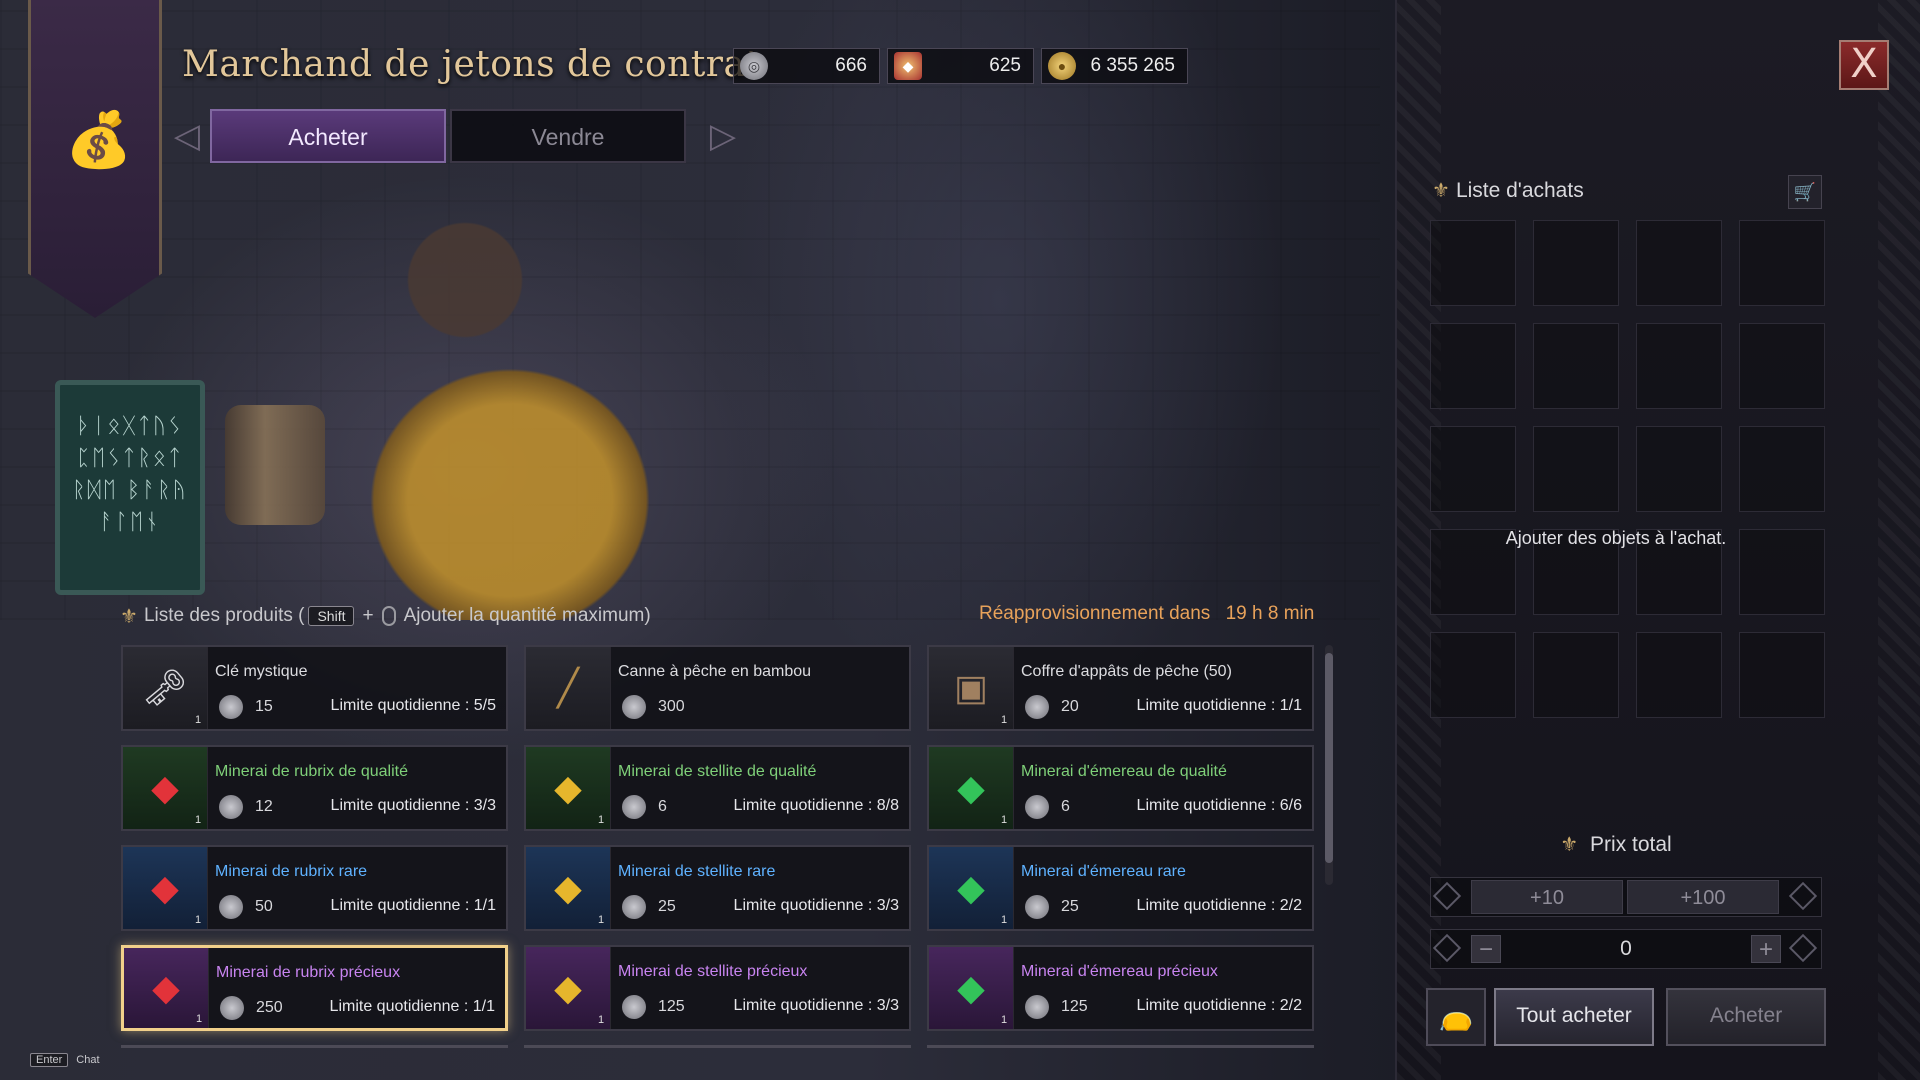  Describe the element at coordinates (1746, 1017) in the screenshot. I see `buy-button: Acheter` at that location.